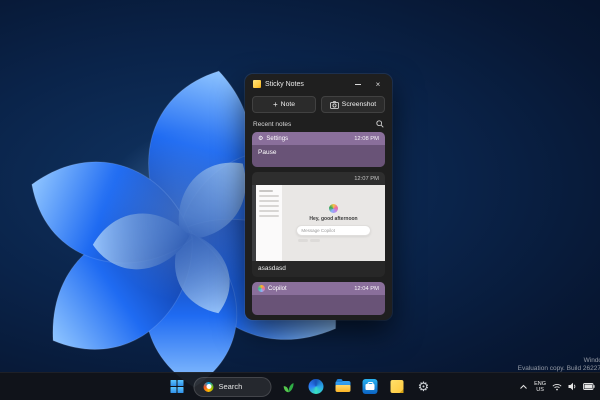  Describe the element at coordinates (257, 84) in the screenshot. I see `sticky-notes-app-icon` at that location.